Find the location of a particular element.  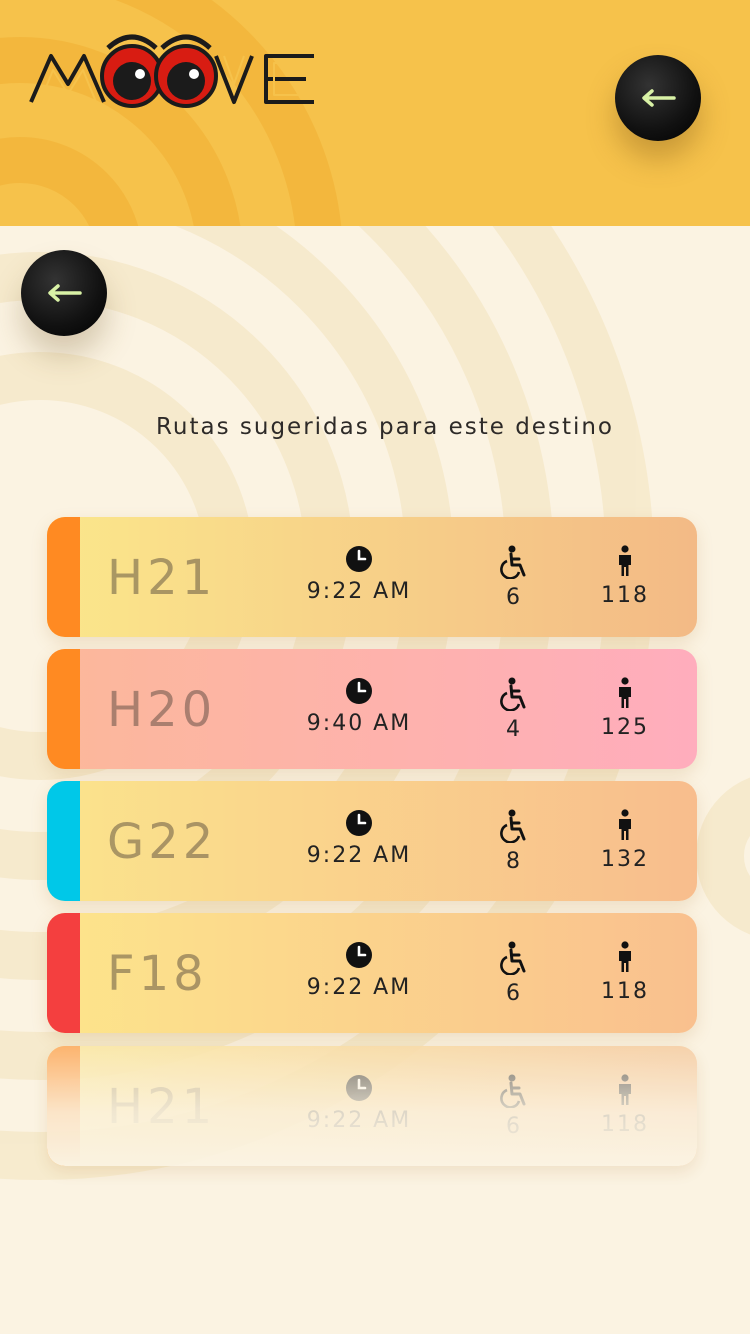

route-card: H219:22 AM6118 is located at coordinates (372, 1106).